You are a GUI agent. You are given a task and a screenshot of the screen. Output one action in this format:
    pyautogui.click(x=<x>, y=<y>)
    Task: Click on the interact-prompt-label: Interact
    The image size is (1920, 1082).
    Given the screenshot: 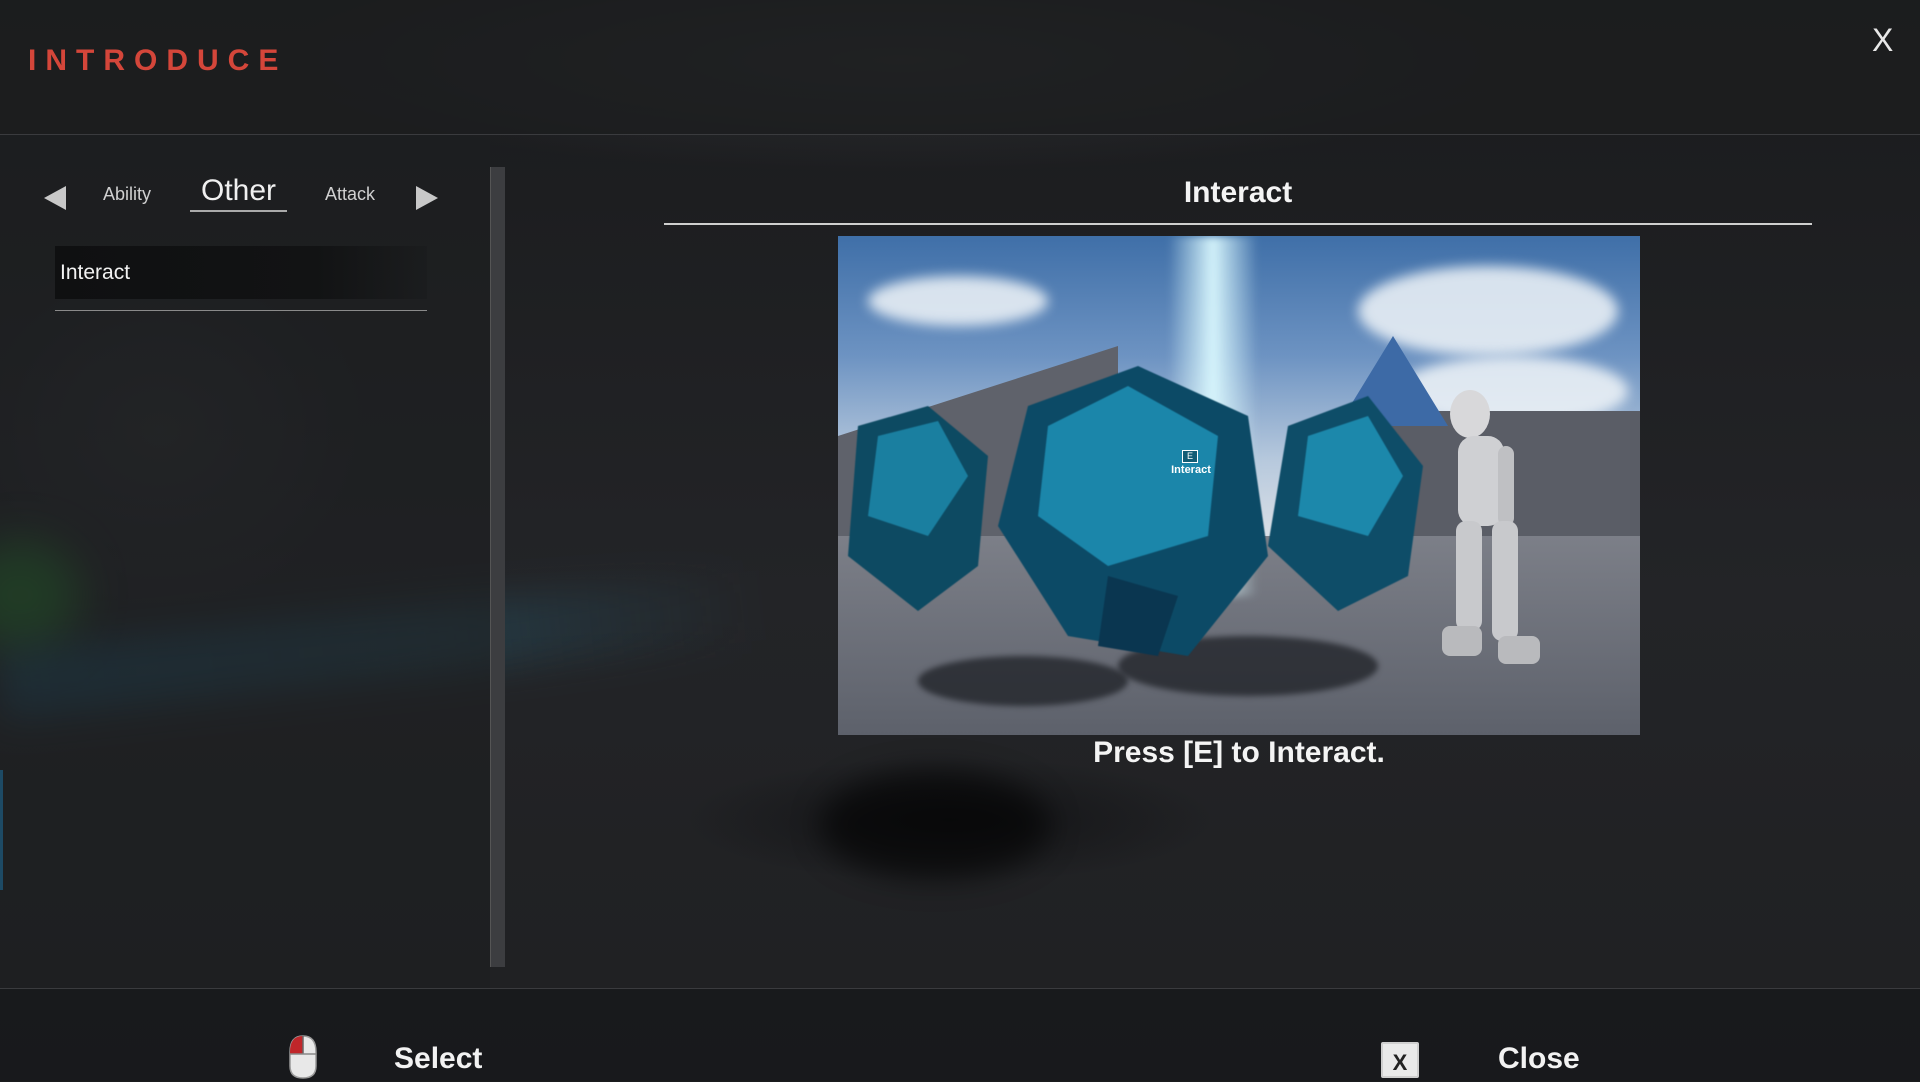 What is the action you would take?
    pyautogui.click(x=1191, y=470)
    